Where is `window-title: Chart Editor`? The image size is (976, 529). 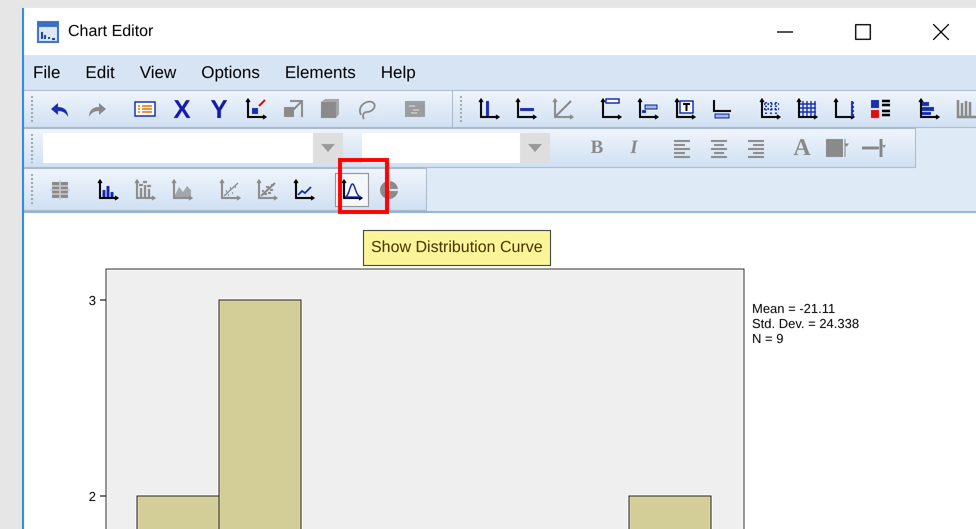
window-title: Chart Editor is located at coordinates (111, 31).